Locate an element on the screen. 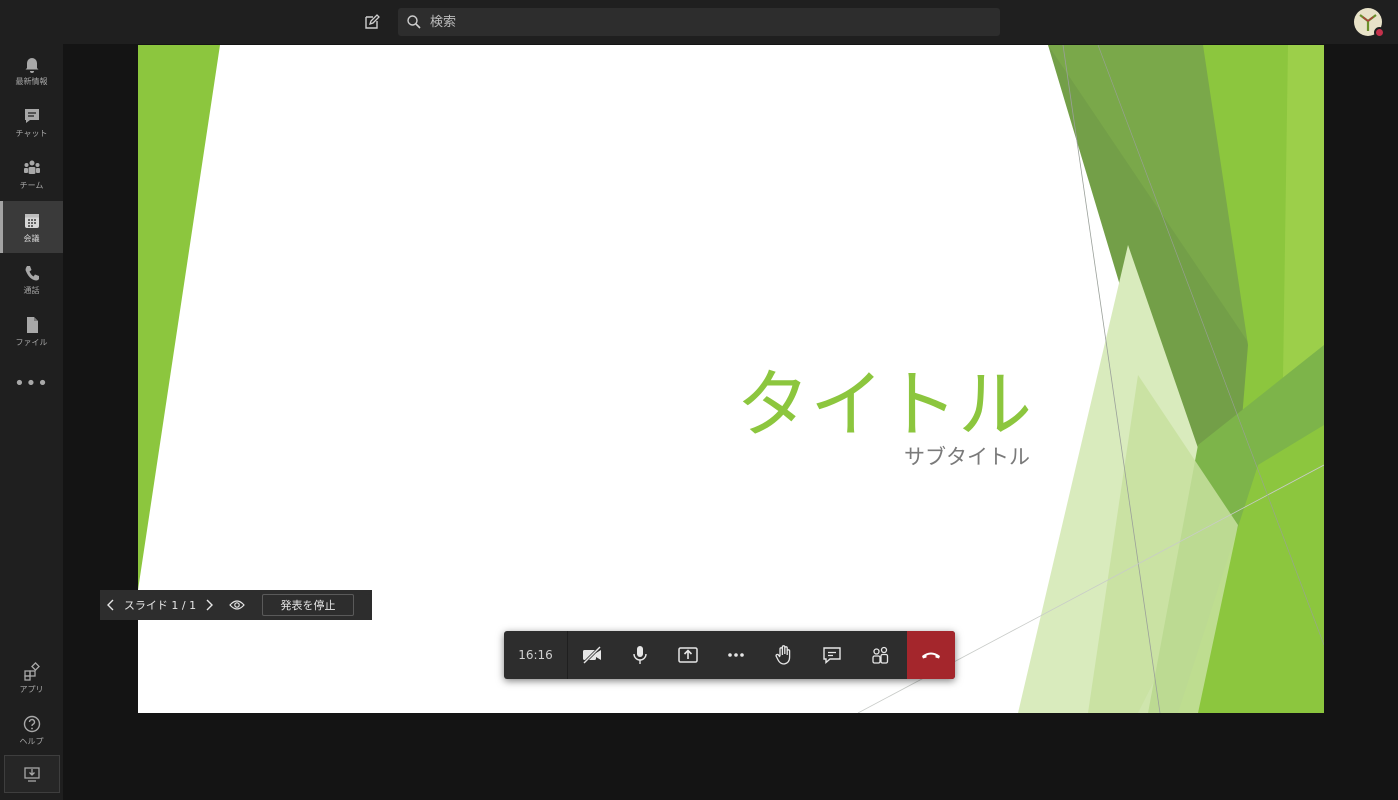 The height and width of the screenshot is (800, 1398). show-conversation-button is located at coordinates (832, 655).